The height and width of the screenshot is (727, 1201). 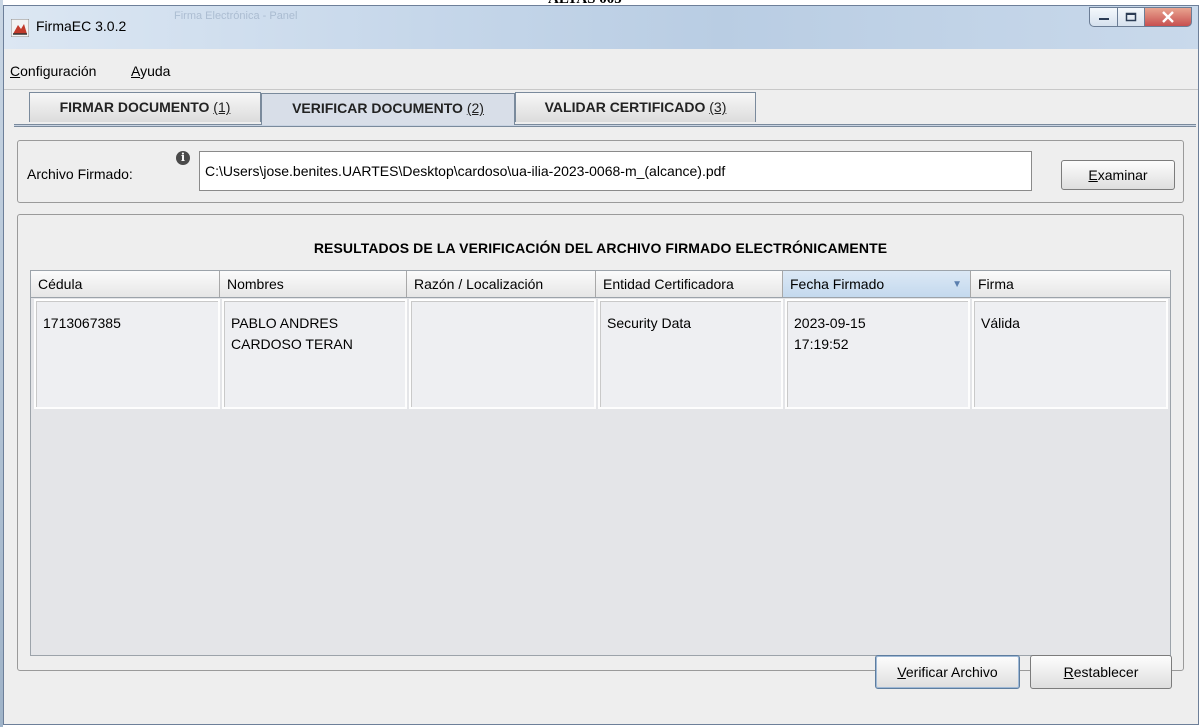 What do you see at coordinates (183, 158) in the screenshot?
I see `info-icon: i` at bounding box center [183, 158].